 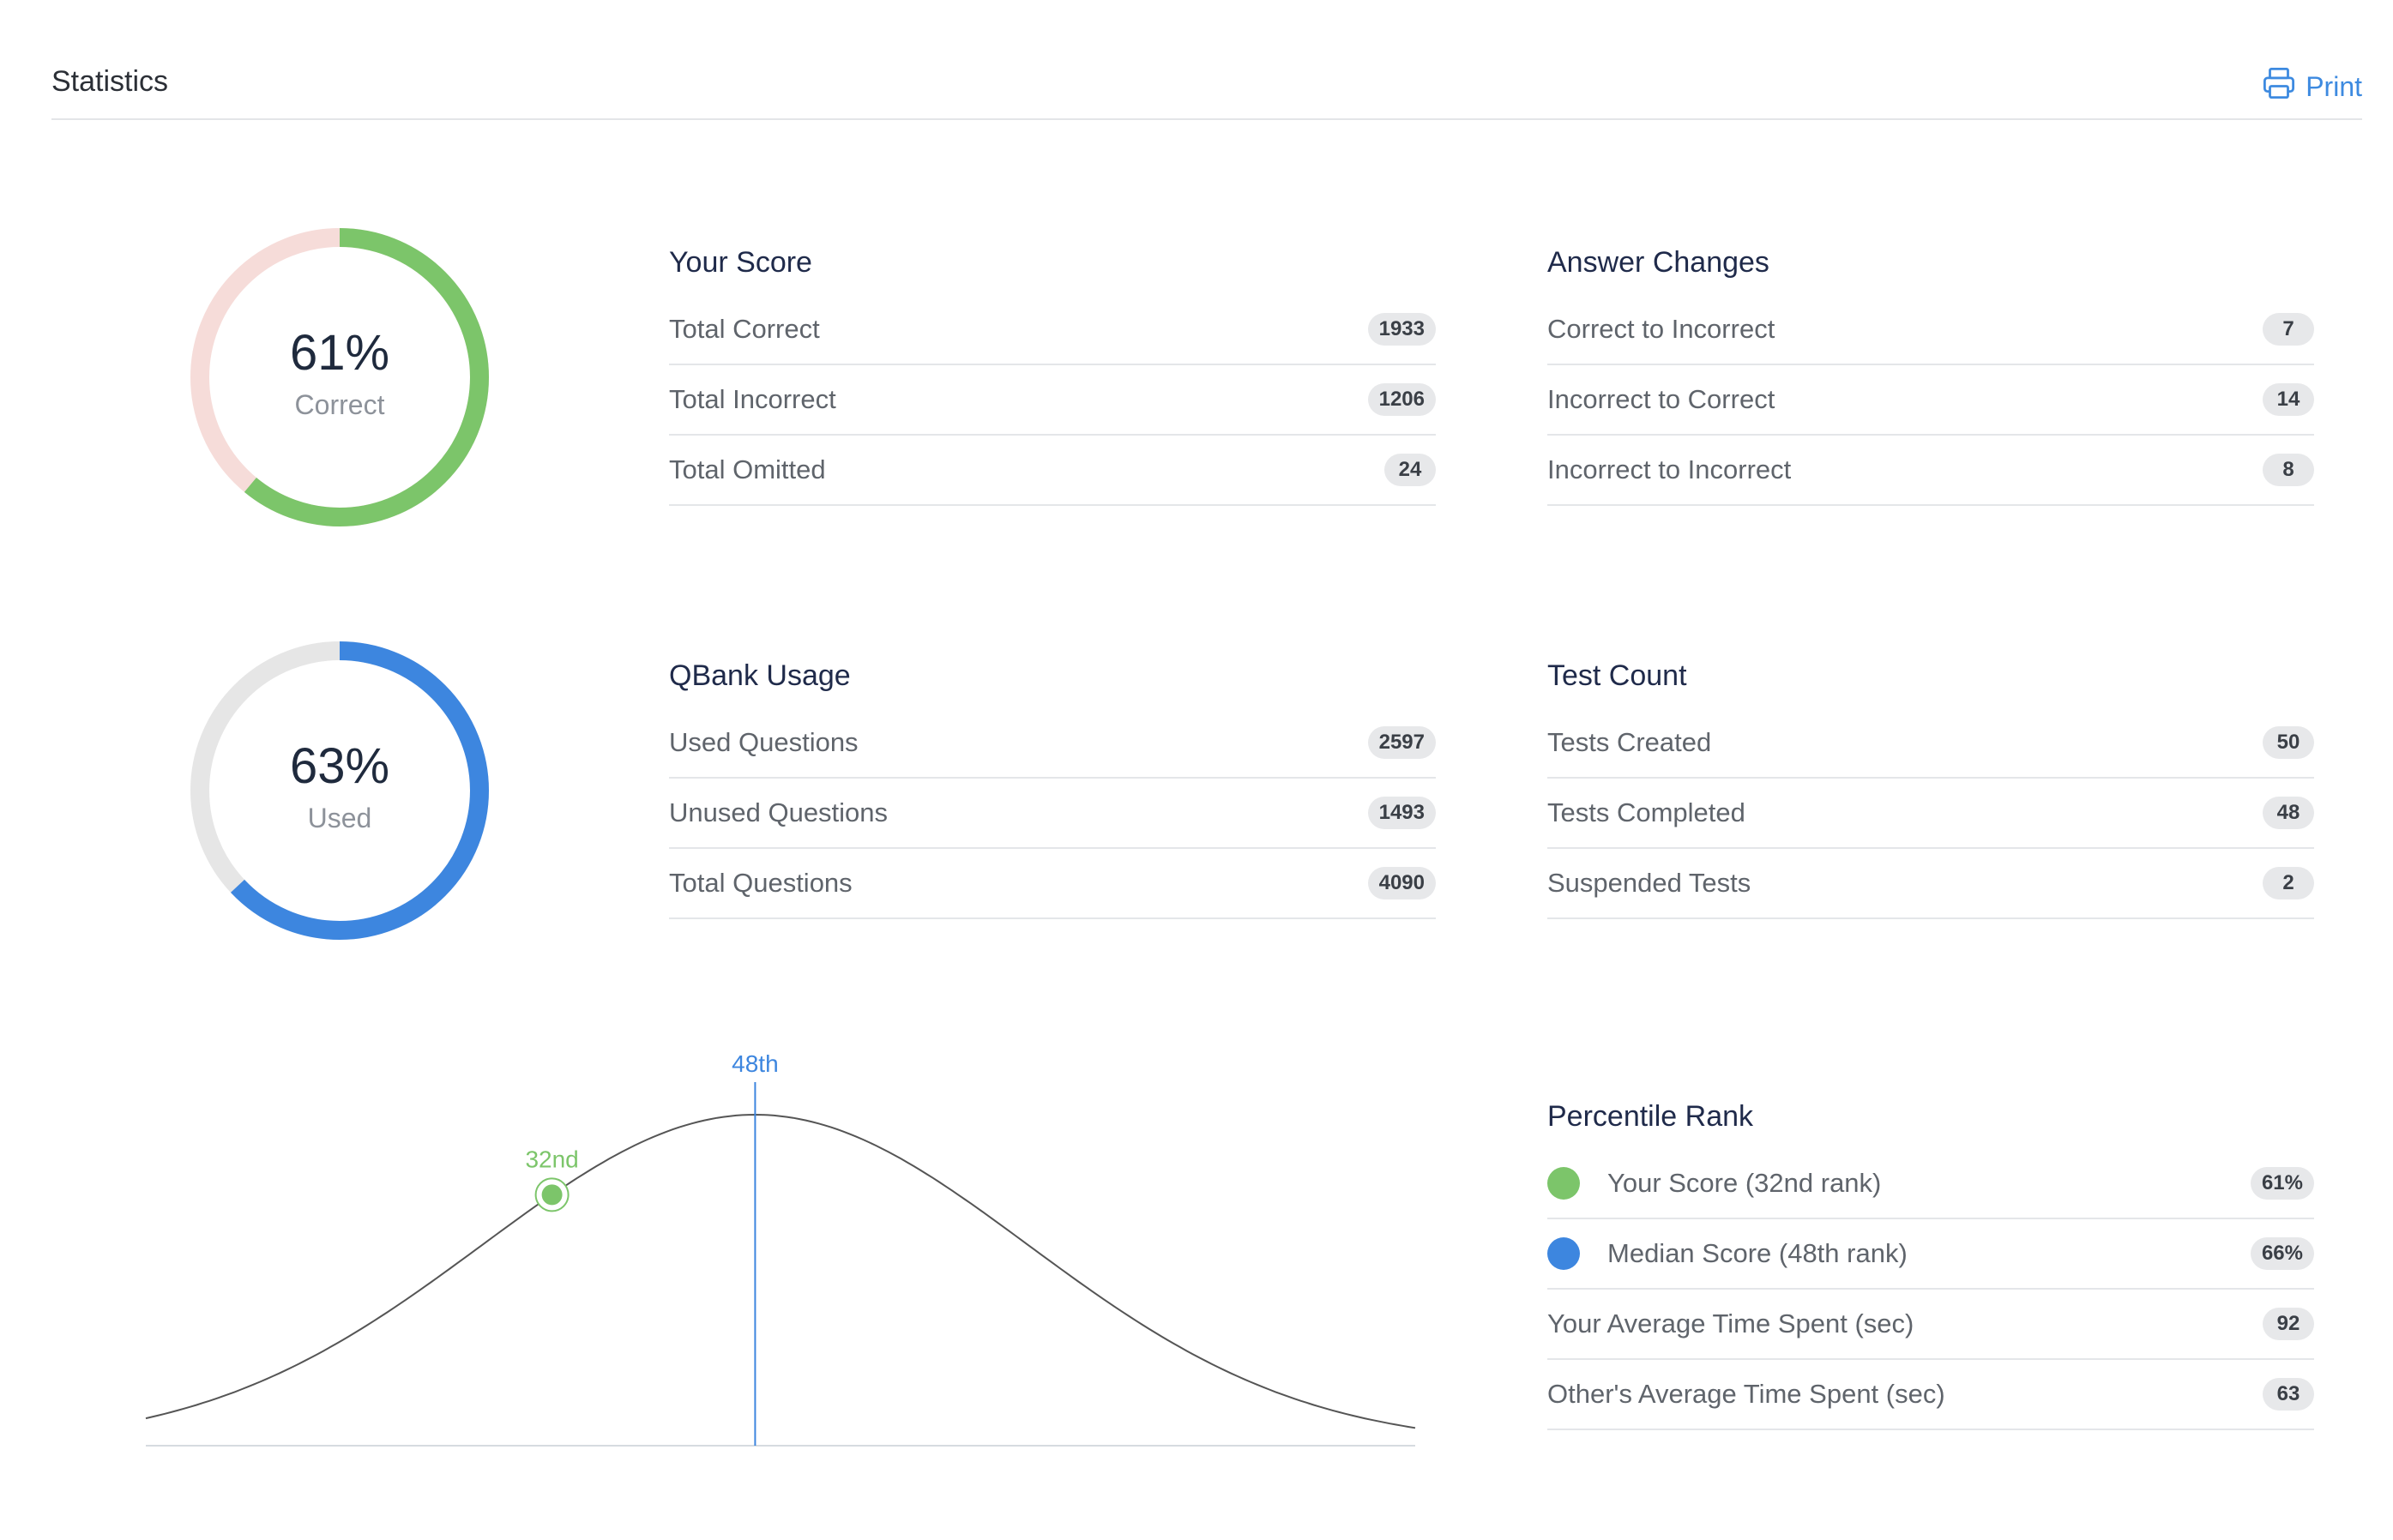 What do you see at coordinates (1930, 814) in the screenshot?
I see `stat-row: Tests Completed 48` at bounding box center [1930, 814].